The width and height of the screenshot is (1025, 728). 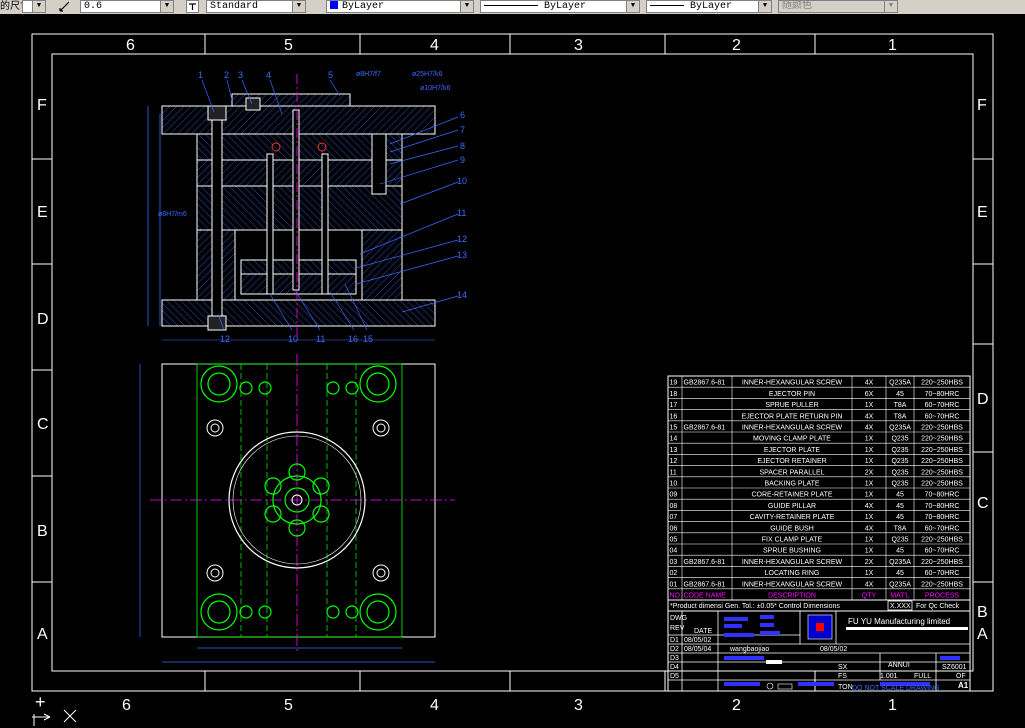 What do you see at coordinates (674, 428) in the screenshot?
I see `bom-cell: 15` at bounding box center [674, 428].